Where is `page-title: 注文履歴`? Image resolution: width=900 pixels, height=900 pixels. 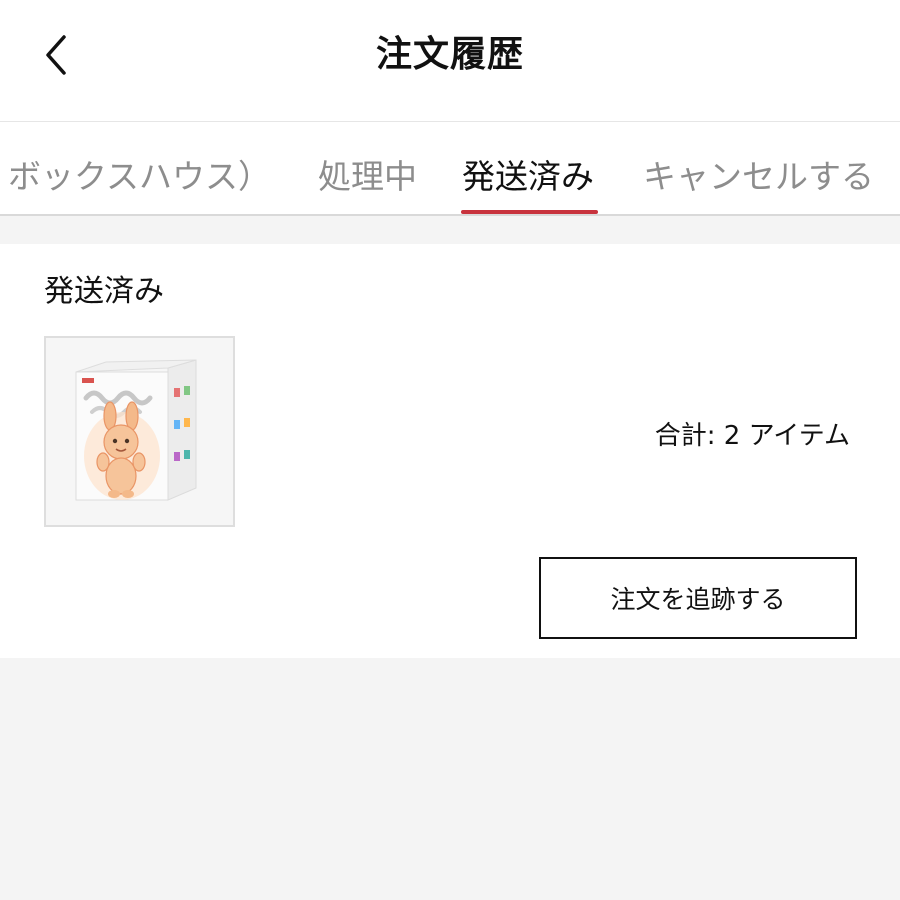 page-title: 注文履歴 is located at coordinates (449, 54).